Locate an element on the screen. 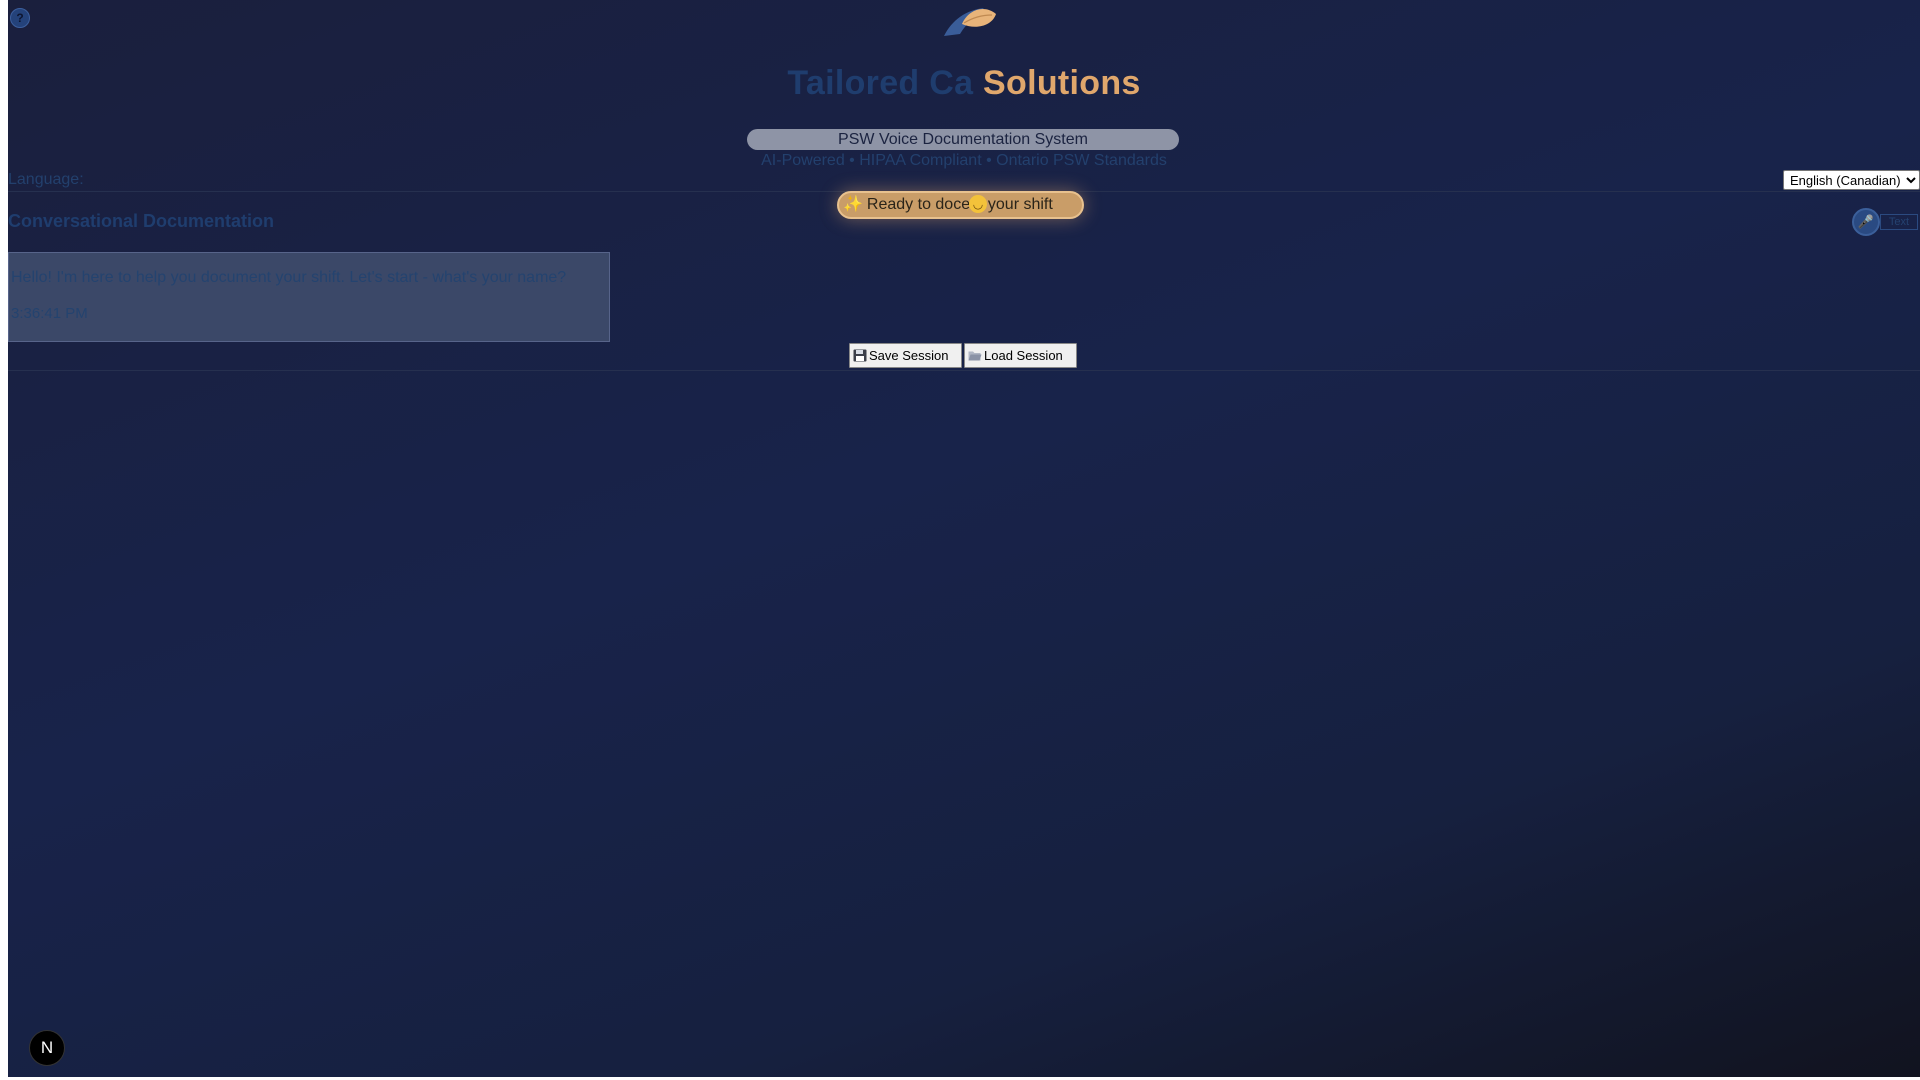 Image resolution: width=1920 pixels, height=1080 pixels. microphone-button: 🎤 is located at coordinates (1866, 222).